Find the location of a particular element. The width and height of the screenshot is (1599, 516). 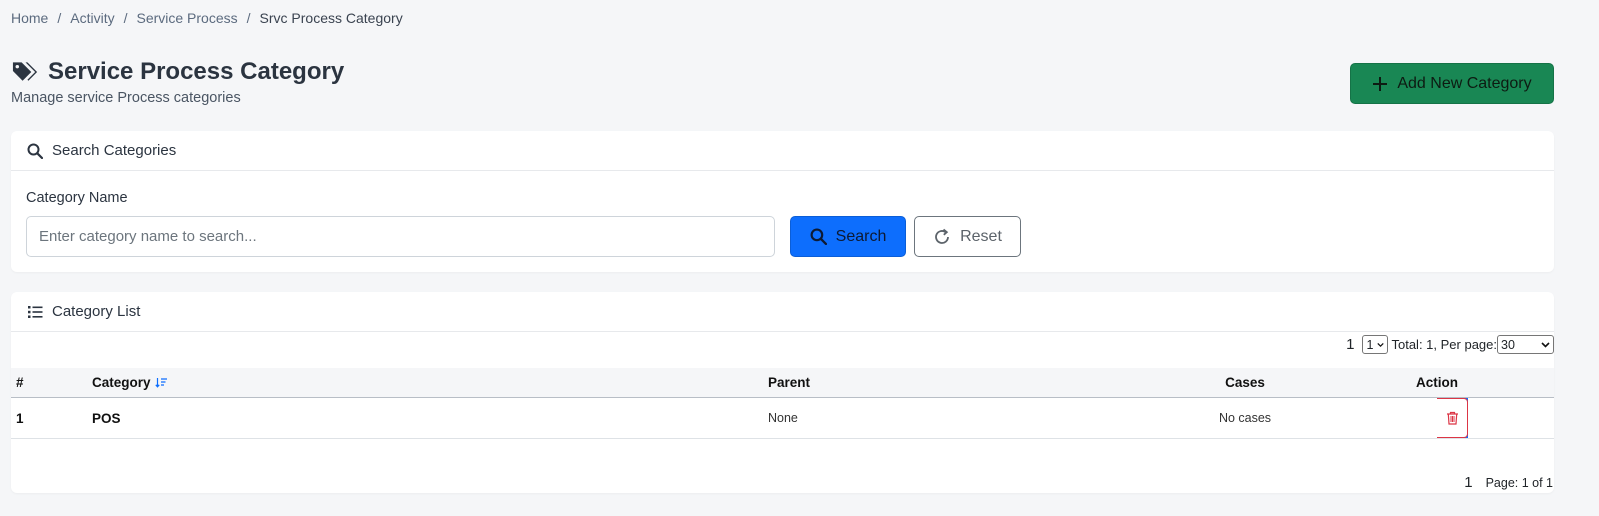

list-icon is located at coordinates (35, 311).